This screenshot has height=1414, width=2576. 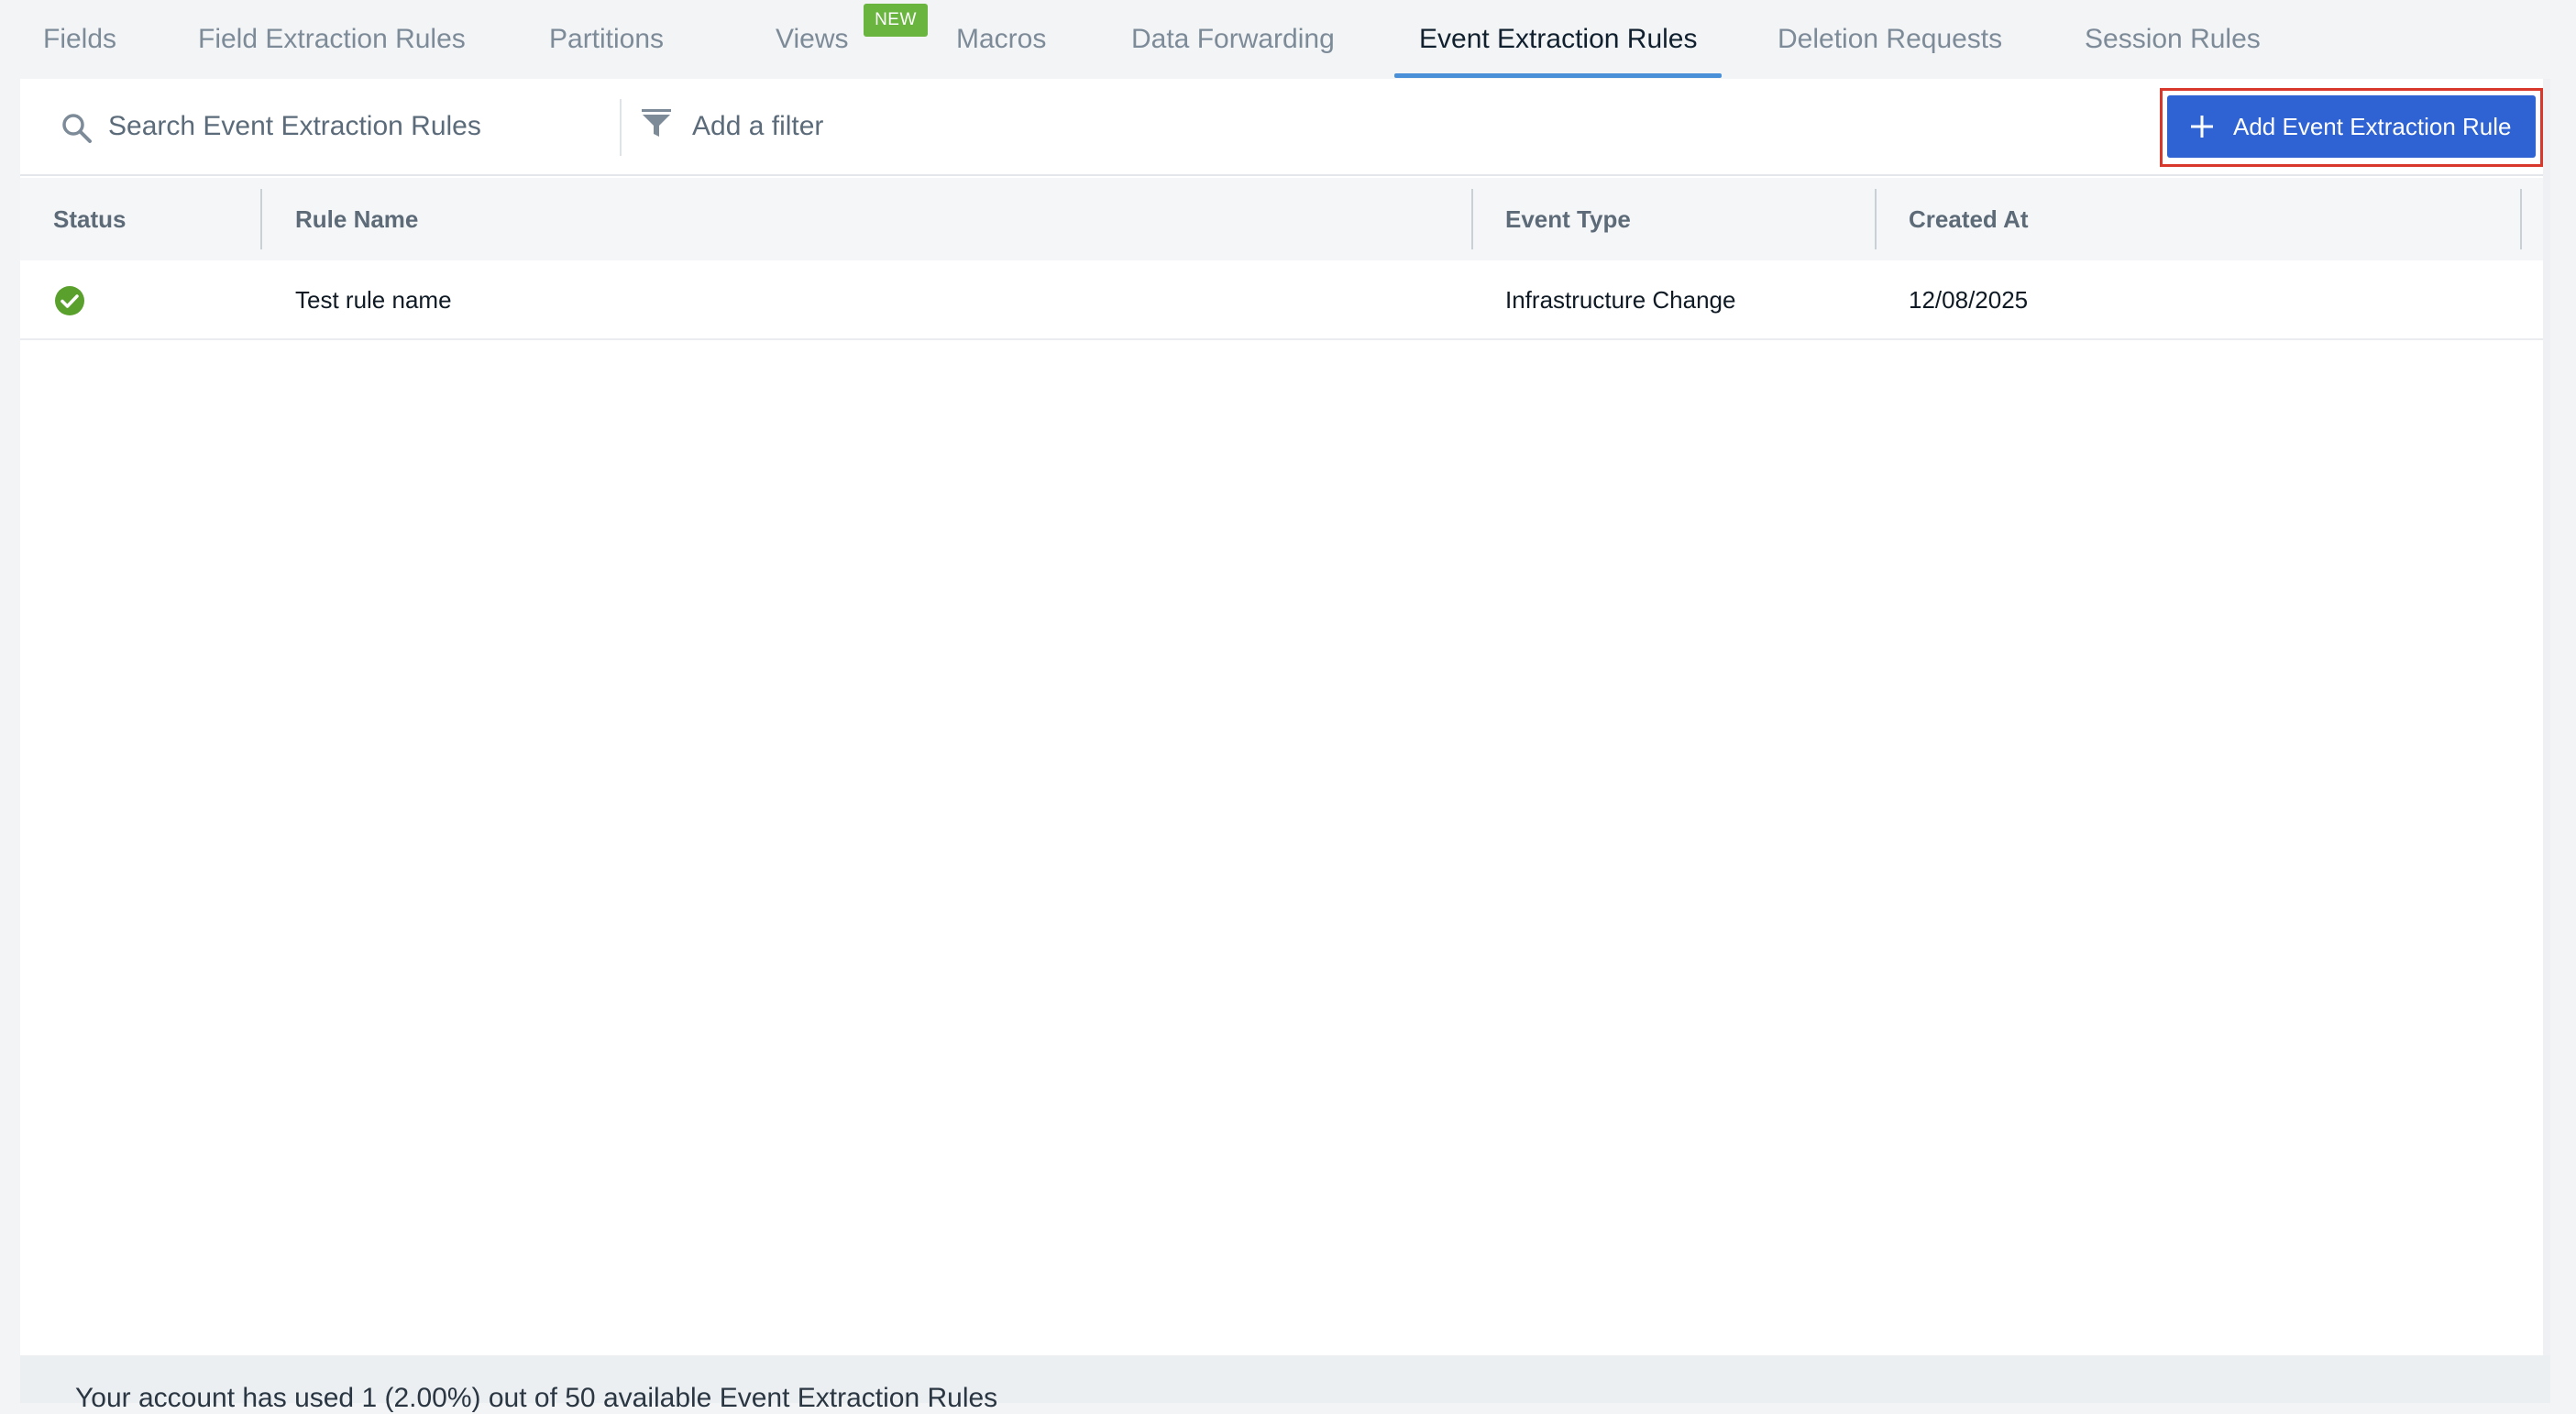 What do you see at coordinates (2202, 127) in the screenshot?
I see `plus-icon` at bounding box center [2202, 127].